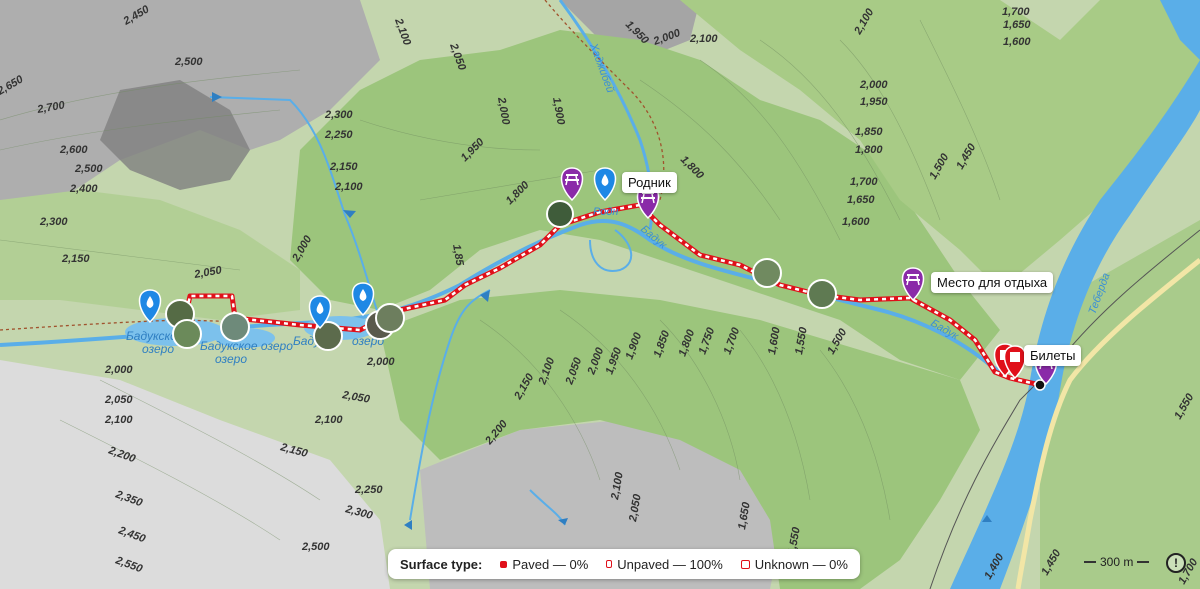 The width and height of the screenshot is (1200, 589). I want to click on legend-title: Surface type:, so click(441, 564).